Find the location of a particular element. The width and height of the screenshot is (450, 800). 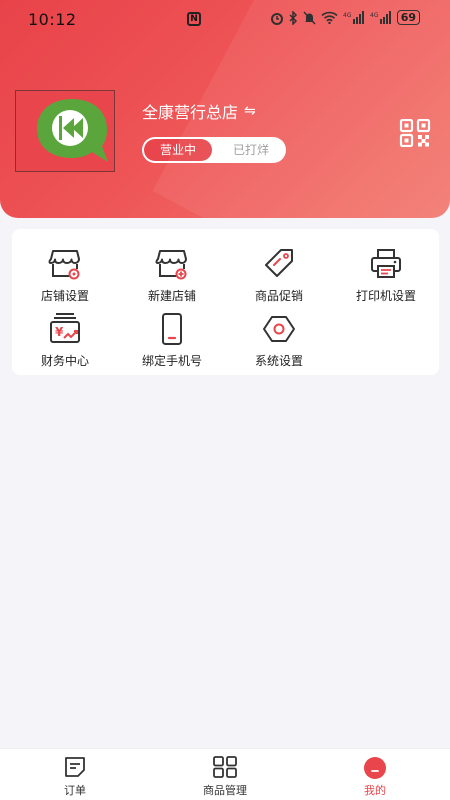

tab-product-management: 商品管理 is located at coordinates (225, 774).